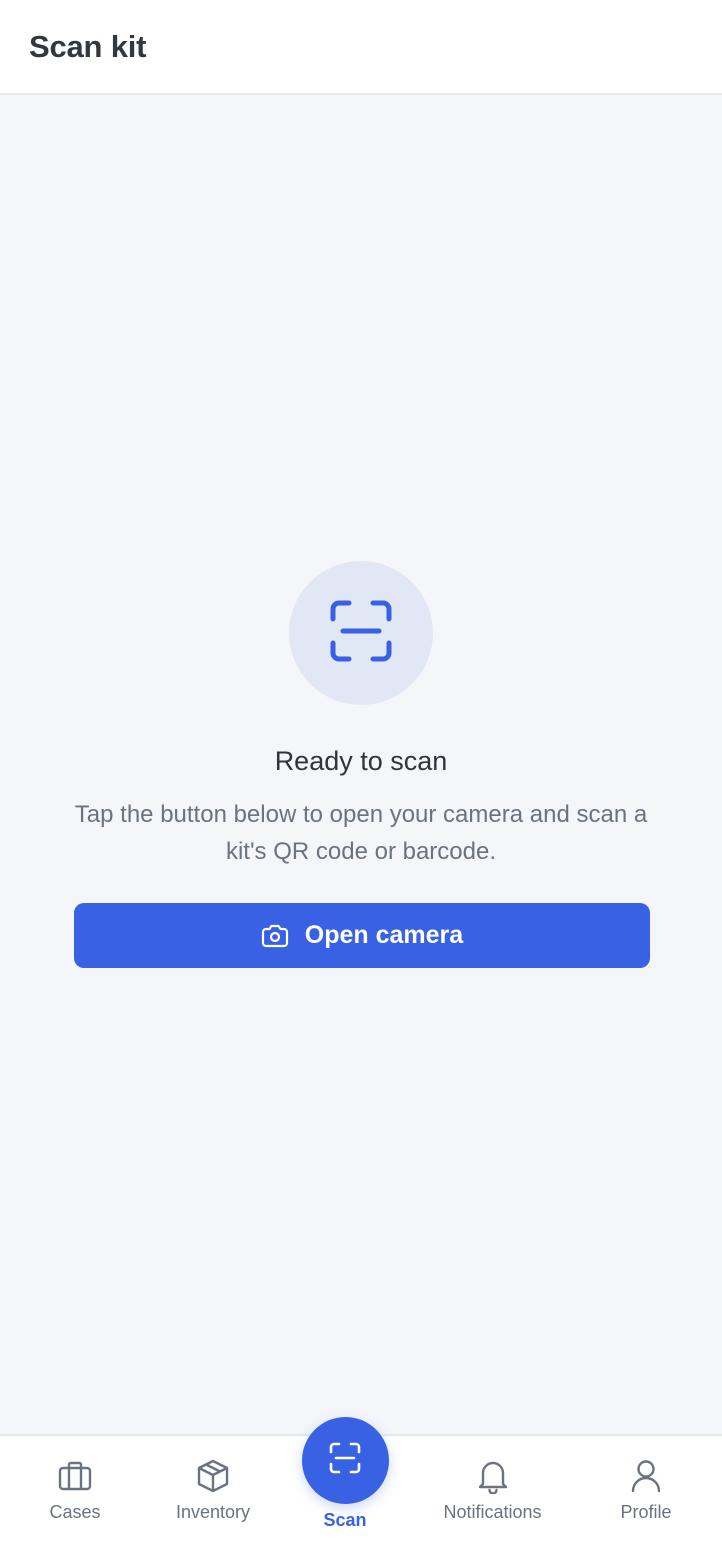 This screenshot has height=1550, width=722. I want to click on briefcase-icon, so click(75, 1476).